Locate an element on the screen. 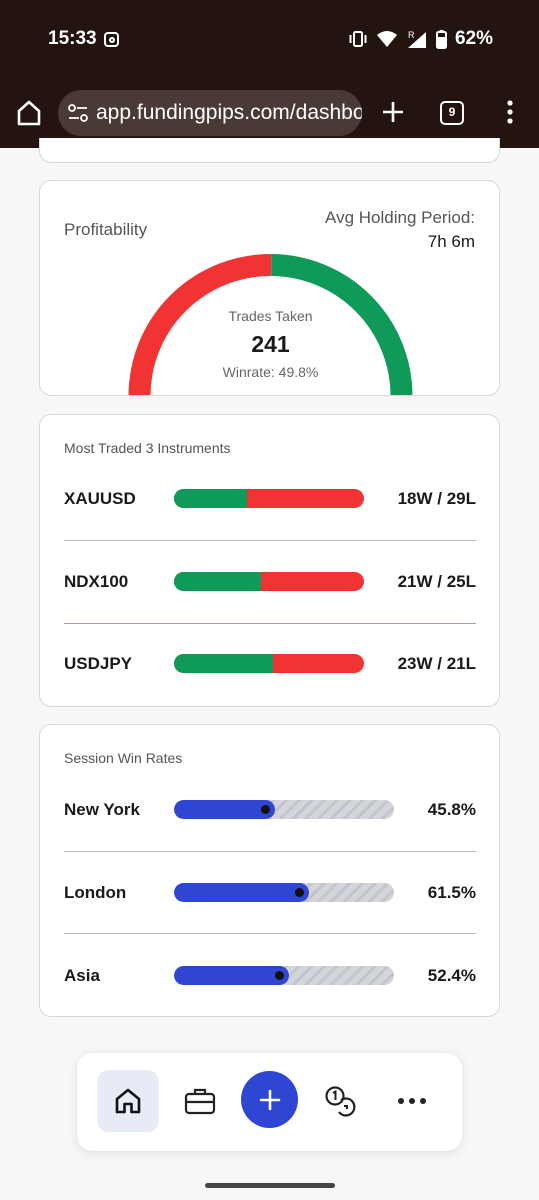  session-row: New York 45.8% is located at coordinates (270, 810).